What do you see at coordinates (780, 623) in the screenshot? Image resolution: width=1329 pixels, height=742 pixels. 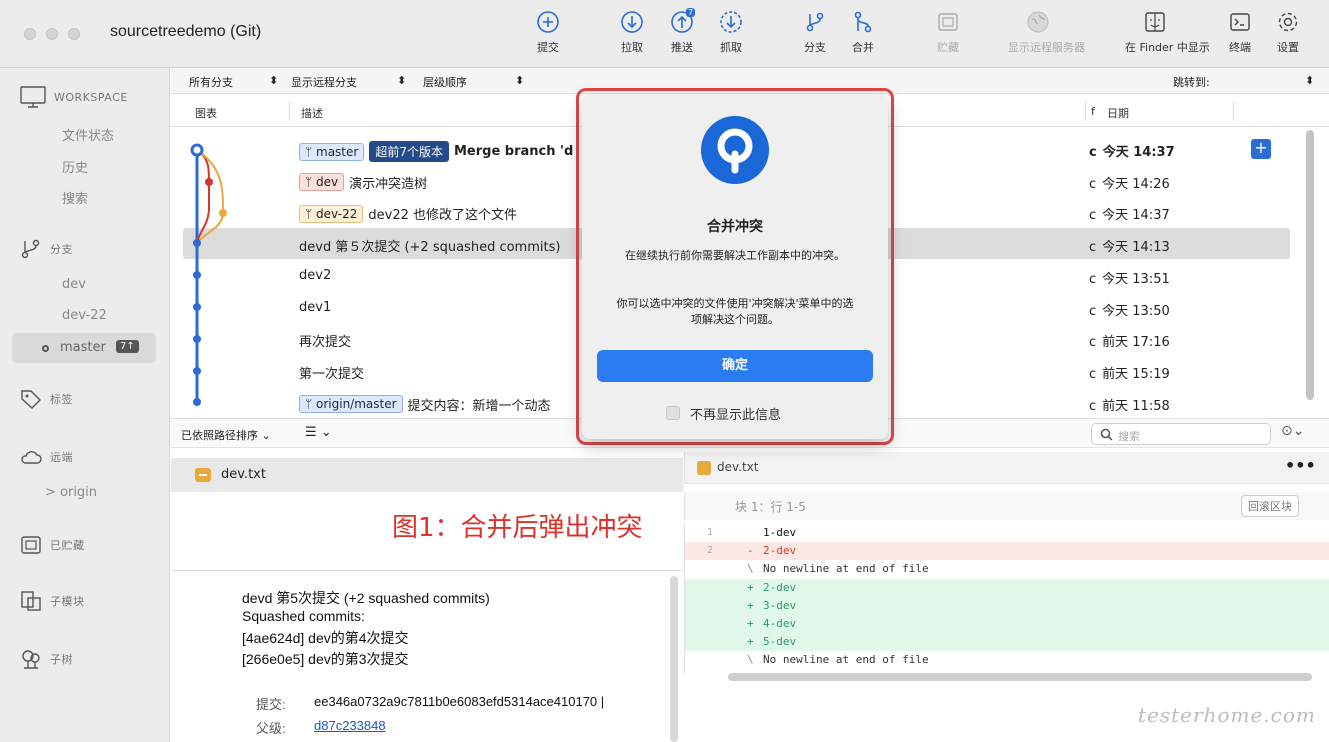 I see `diff-line-text: 4-dev` at bounding box center [780, 623].